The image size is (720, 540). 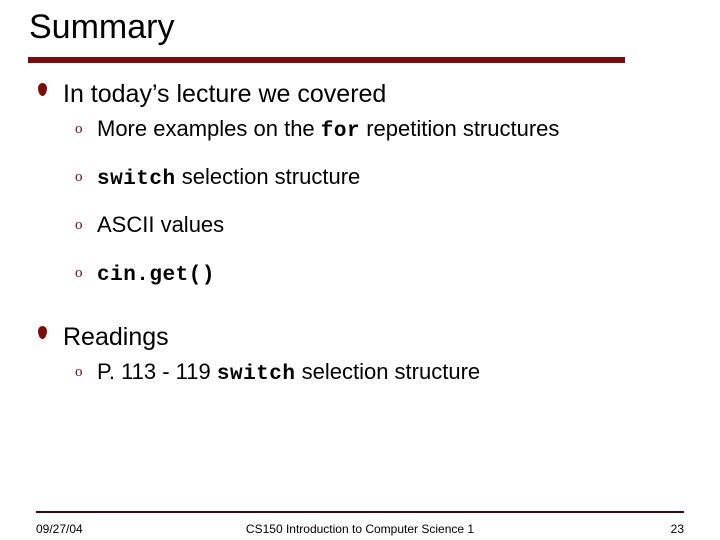 What do you see at coordinates (360, 512) in the screenshot?
I see `footer-divider` at bounding box center [360, 512].